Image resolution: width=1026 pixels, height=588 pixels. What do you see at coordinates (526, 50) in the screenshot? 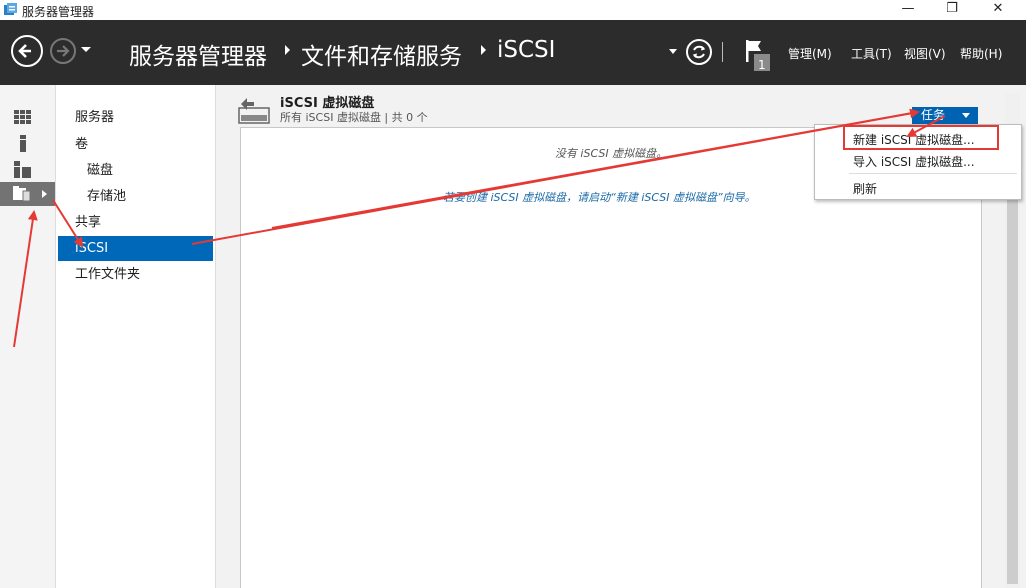
I see `breadcrumb-iscsi: iSCSI` at bounding box center [526, 50].